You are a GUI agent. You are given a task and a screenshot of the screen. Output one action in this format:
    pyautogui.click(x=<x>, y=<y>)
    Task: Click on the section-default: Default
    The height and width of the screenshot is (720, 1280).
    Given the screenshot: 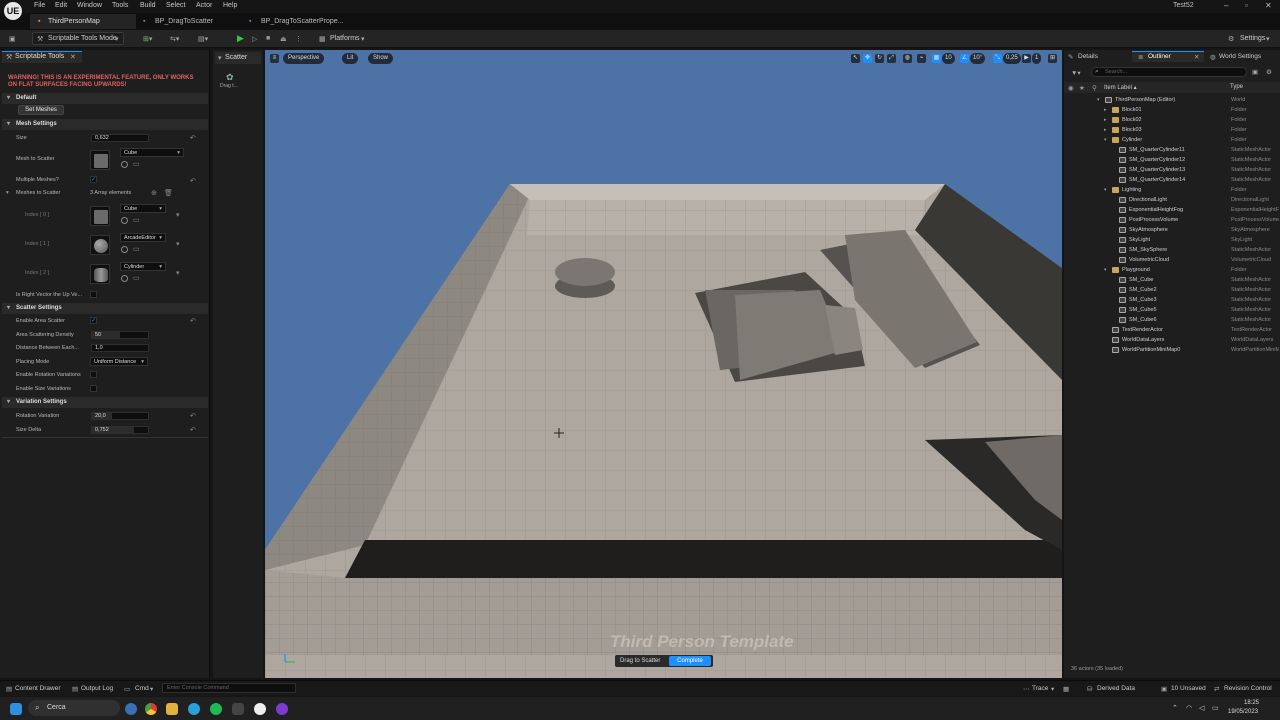 What is the action you would take?
    pyautogui.click(x=105, y=98)
    